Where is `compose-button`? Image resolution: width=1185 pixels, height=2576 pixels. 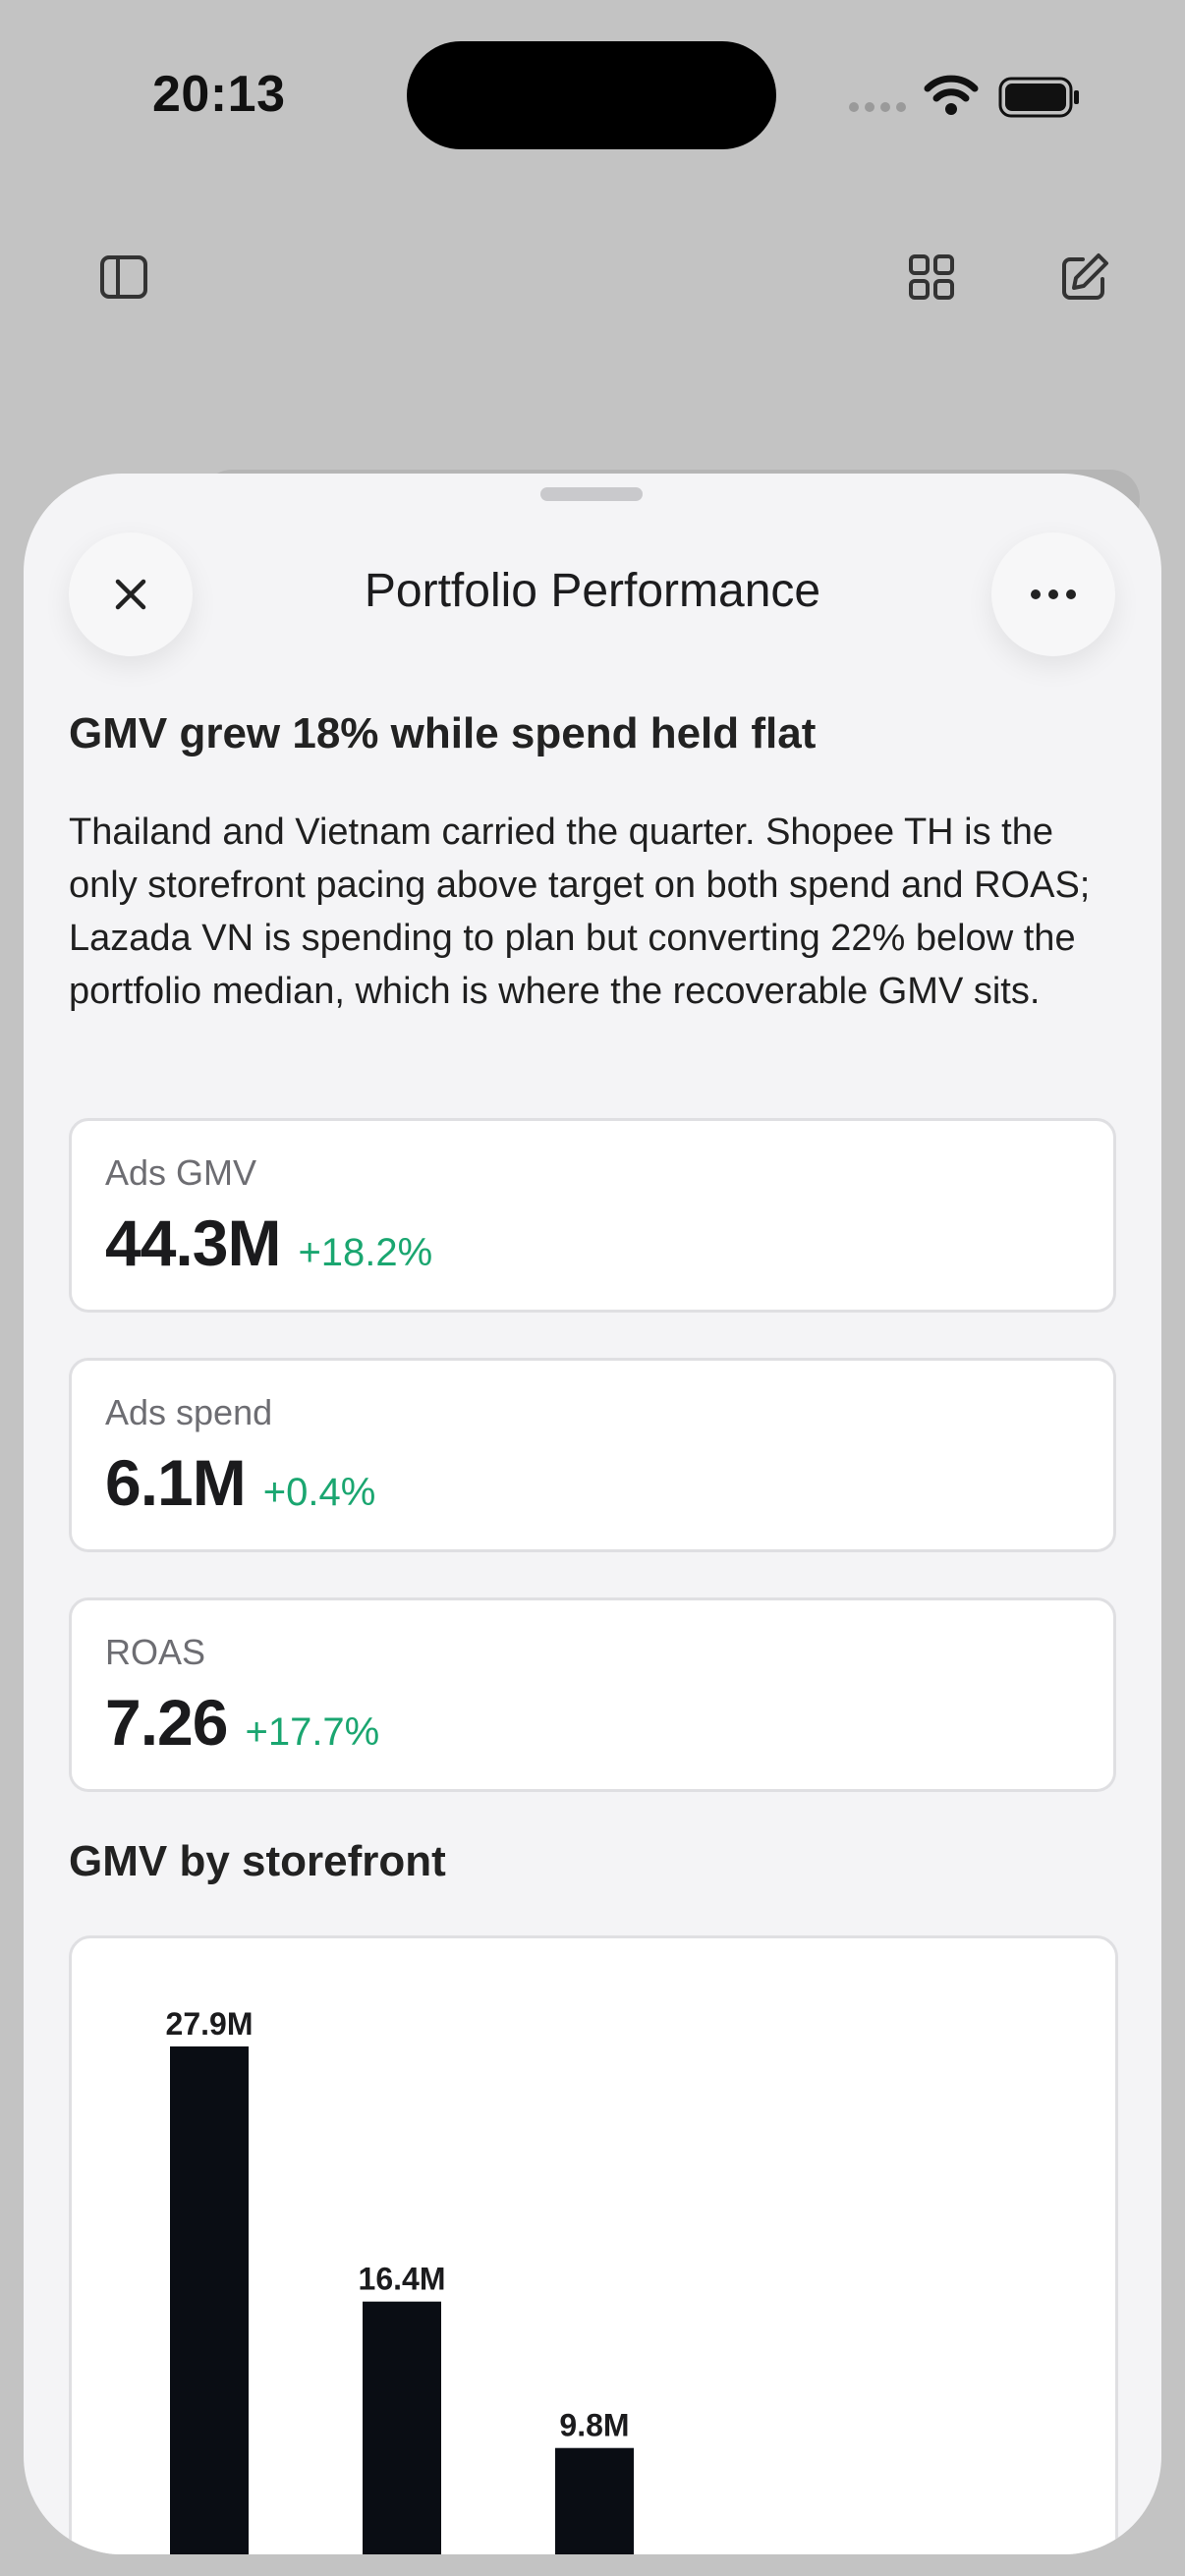 compose-button is located at coordinates (1085, 277).